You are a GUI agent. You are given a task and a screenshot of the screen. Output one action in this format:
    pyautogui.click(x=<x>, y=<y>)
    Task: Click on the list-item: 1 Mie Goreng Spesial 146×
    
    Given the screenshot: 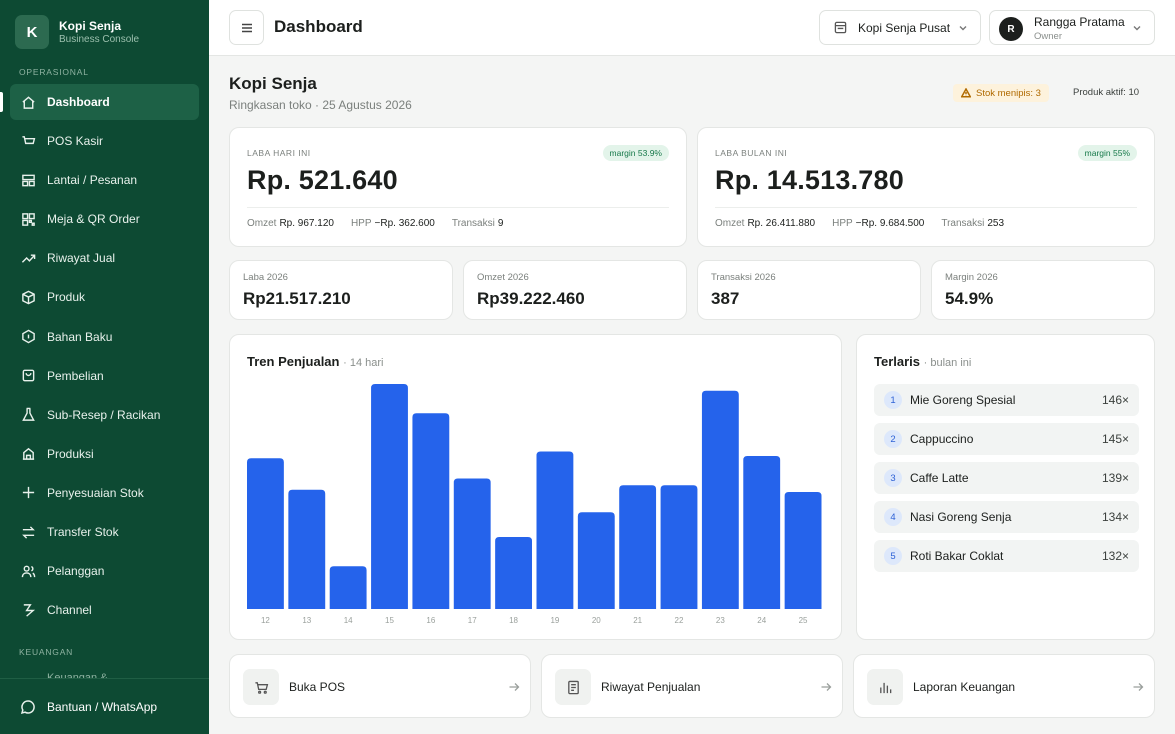 What is the action you would take?
    pyautogui.click(x=1006, y=400)
    